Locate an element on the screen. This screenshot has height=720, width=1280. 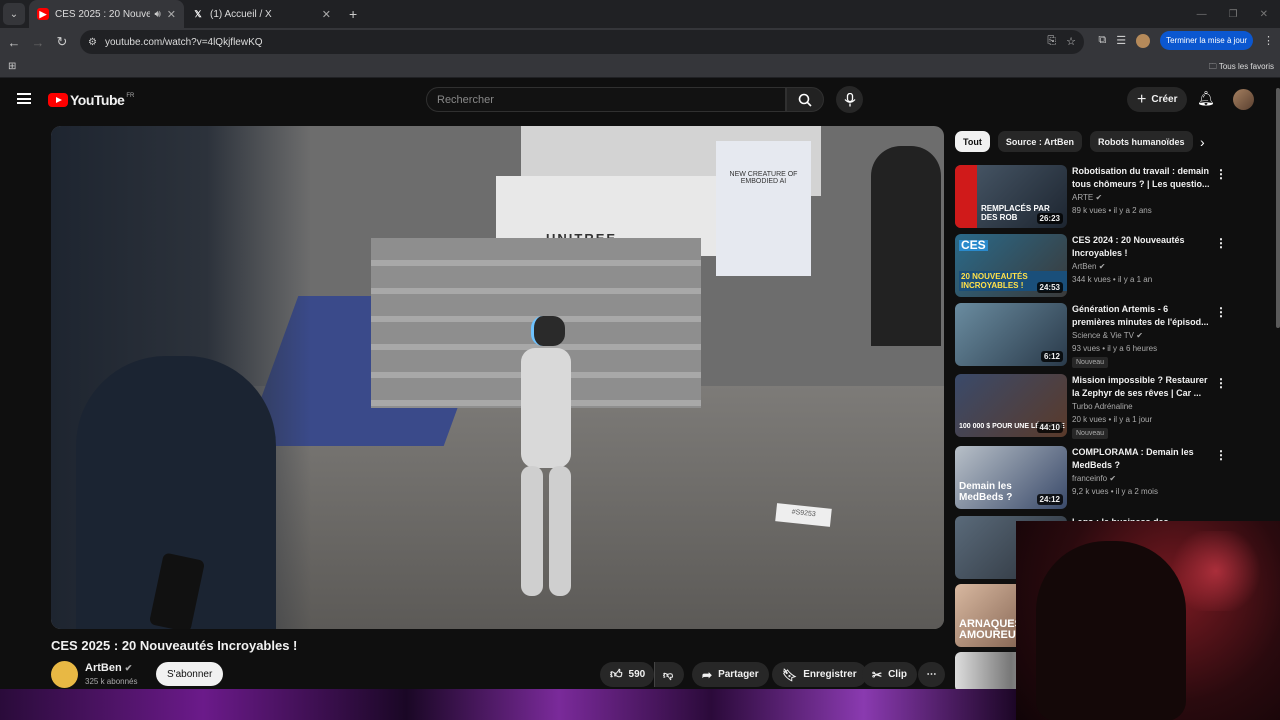
video-thumbnail: 6:12 is located at coordinates (1011, 334).